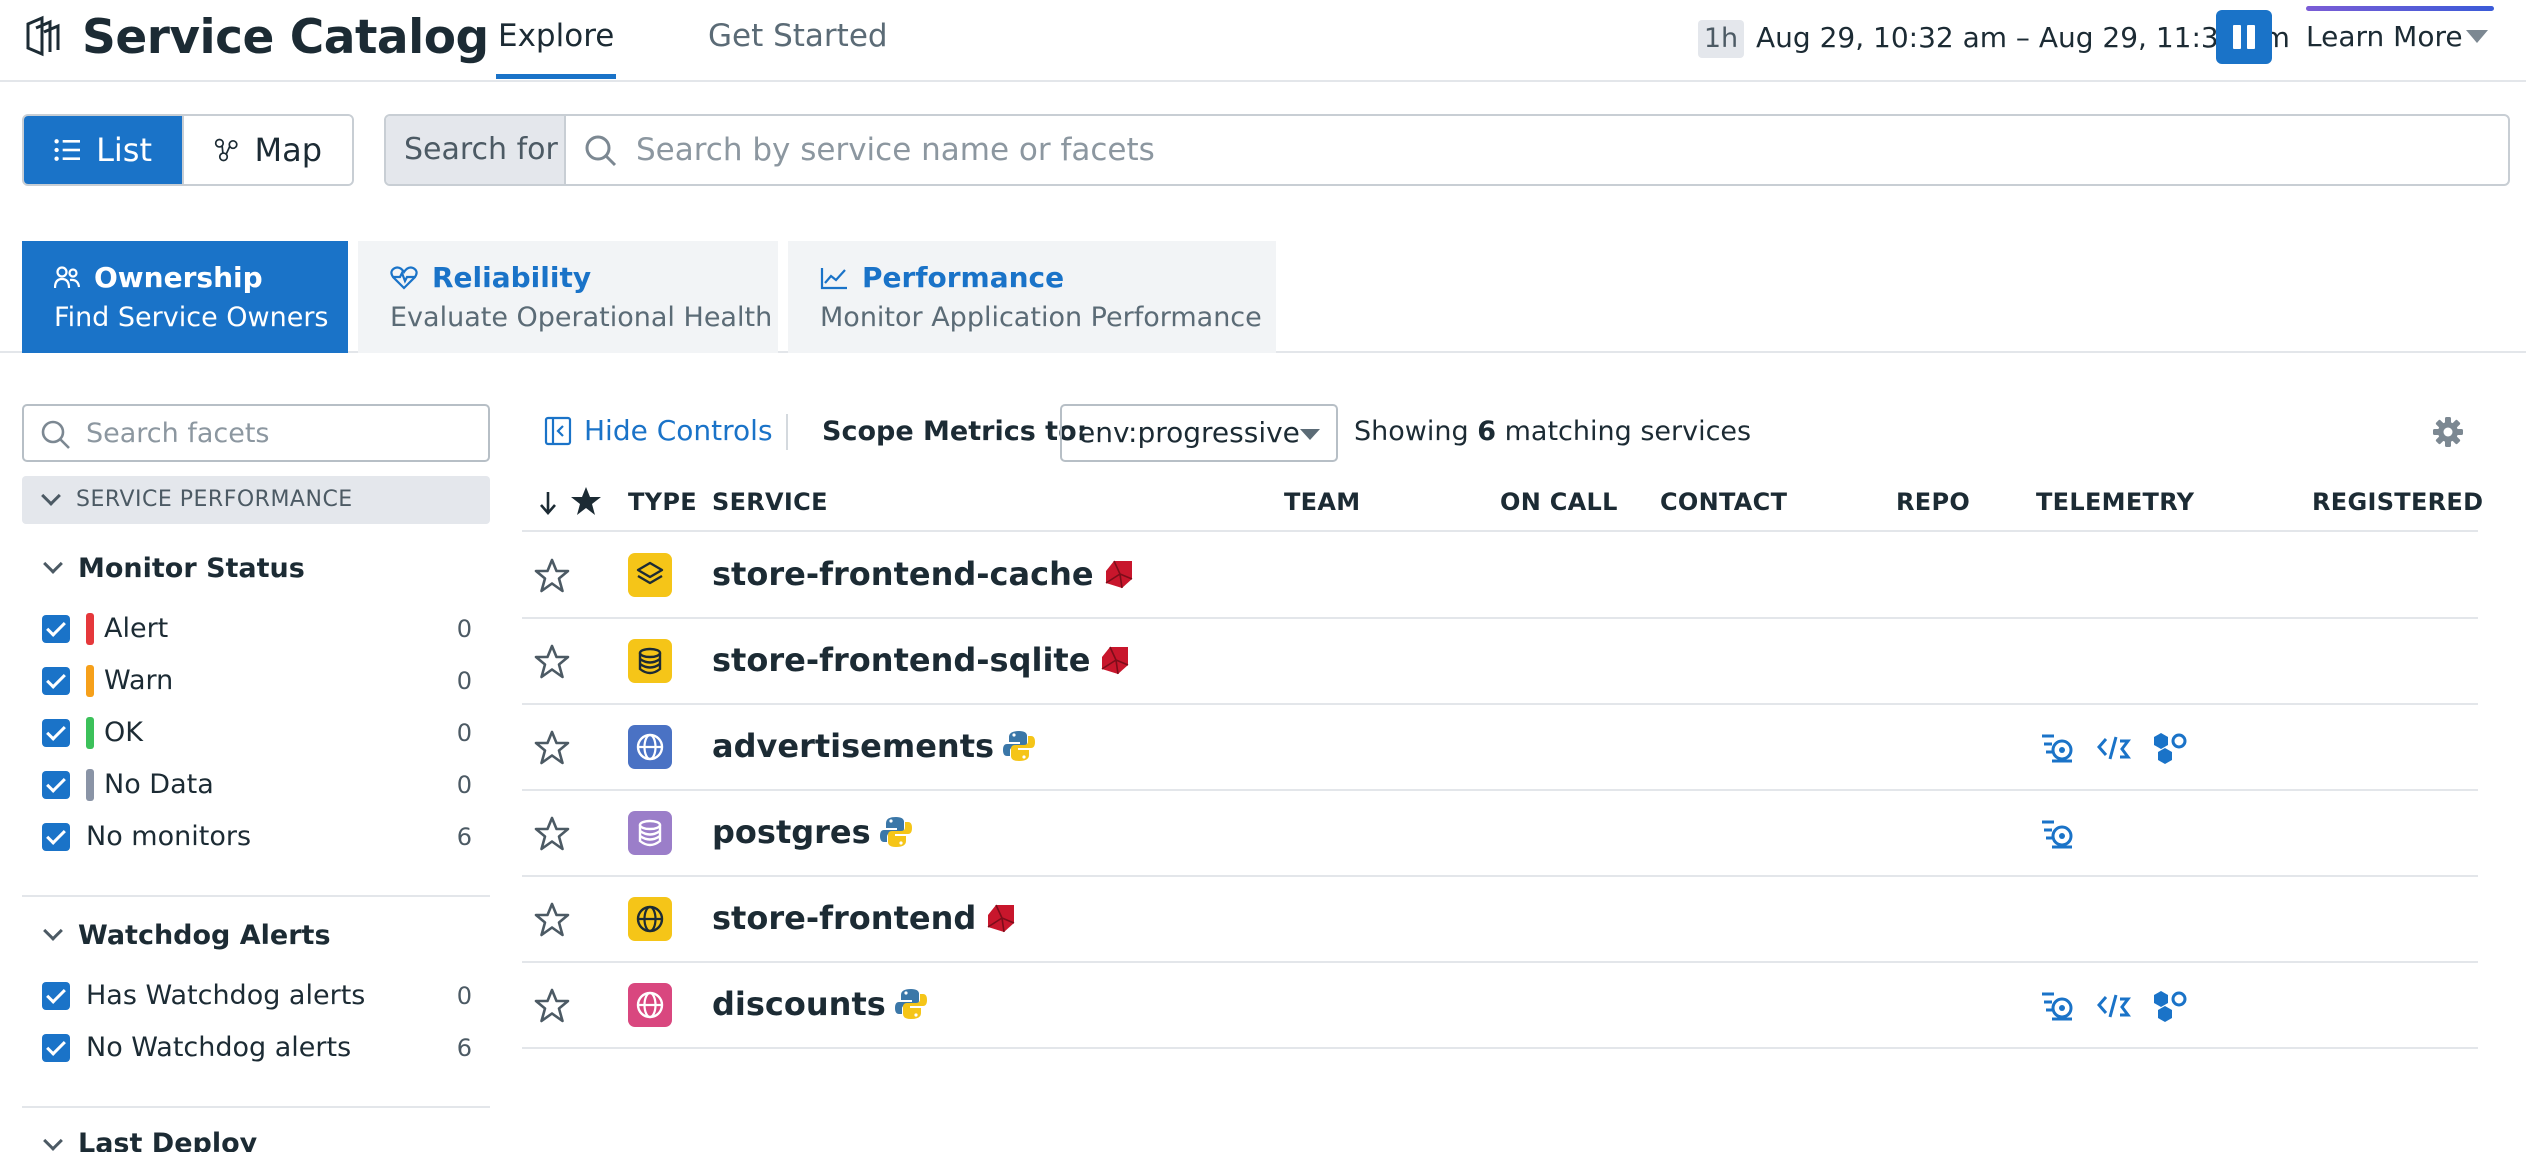 The height and width of the screenshot is (1152, 2526). What do you see at coordinates (159, 784) in the screenshot?
I see `facet-label: No Data` at bounding box center [159, 784].